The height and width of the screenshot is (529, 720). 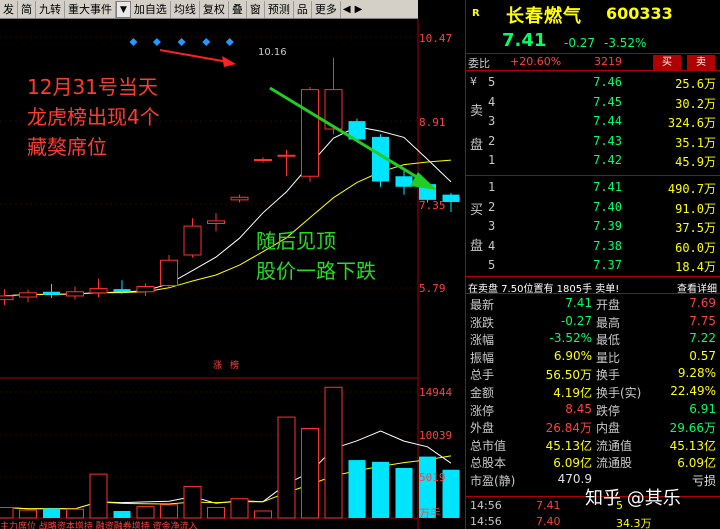 What do you see at coordinates (667, 62) in the screenshot?
I see `buy-button: 买` at bounding box center [667, 62].